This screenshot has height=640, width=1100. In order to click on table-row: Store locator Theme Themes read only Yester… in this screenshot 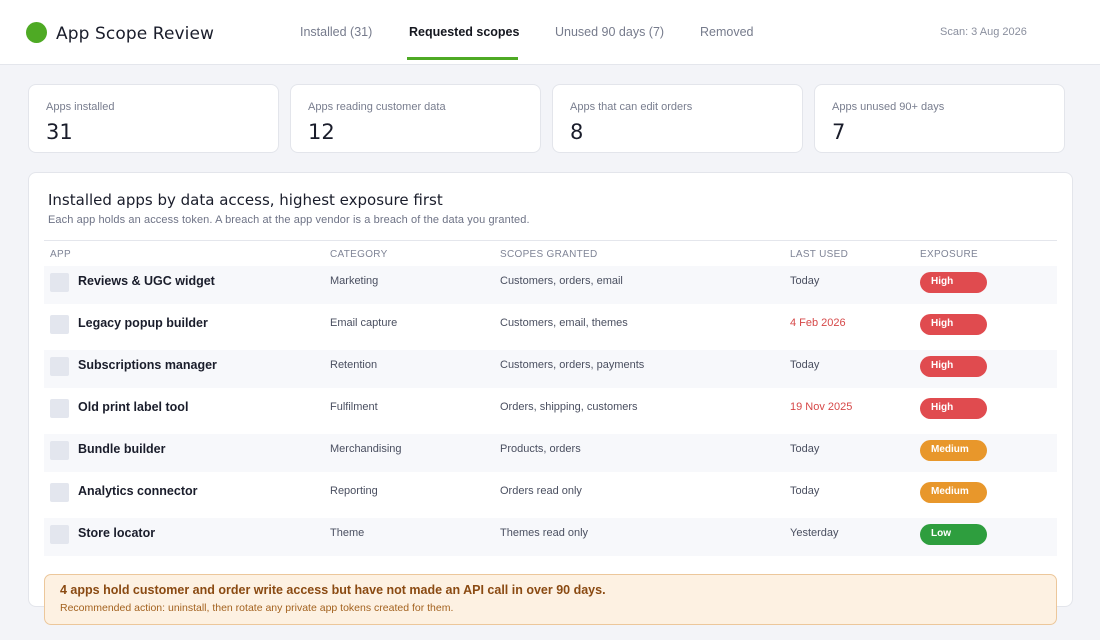, I will do `click(550, 537)`.